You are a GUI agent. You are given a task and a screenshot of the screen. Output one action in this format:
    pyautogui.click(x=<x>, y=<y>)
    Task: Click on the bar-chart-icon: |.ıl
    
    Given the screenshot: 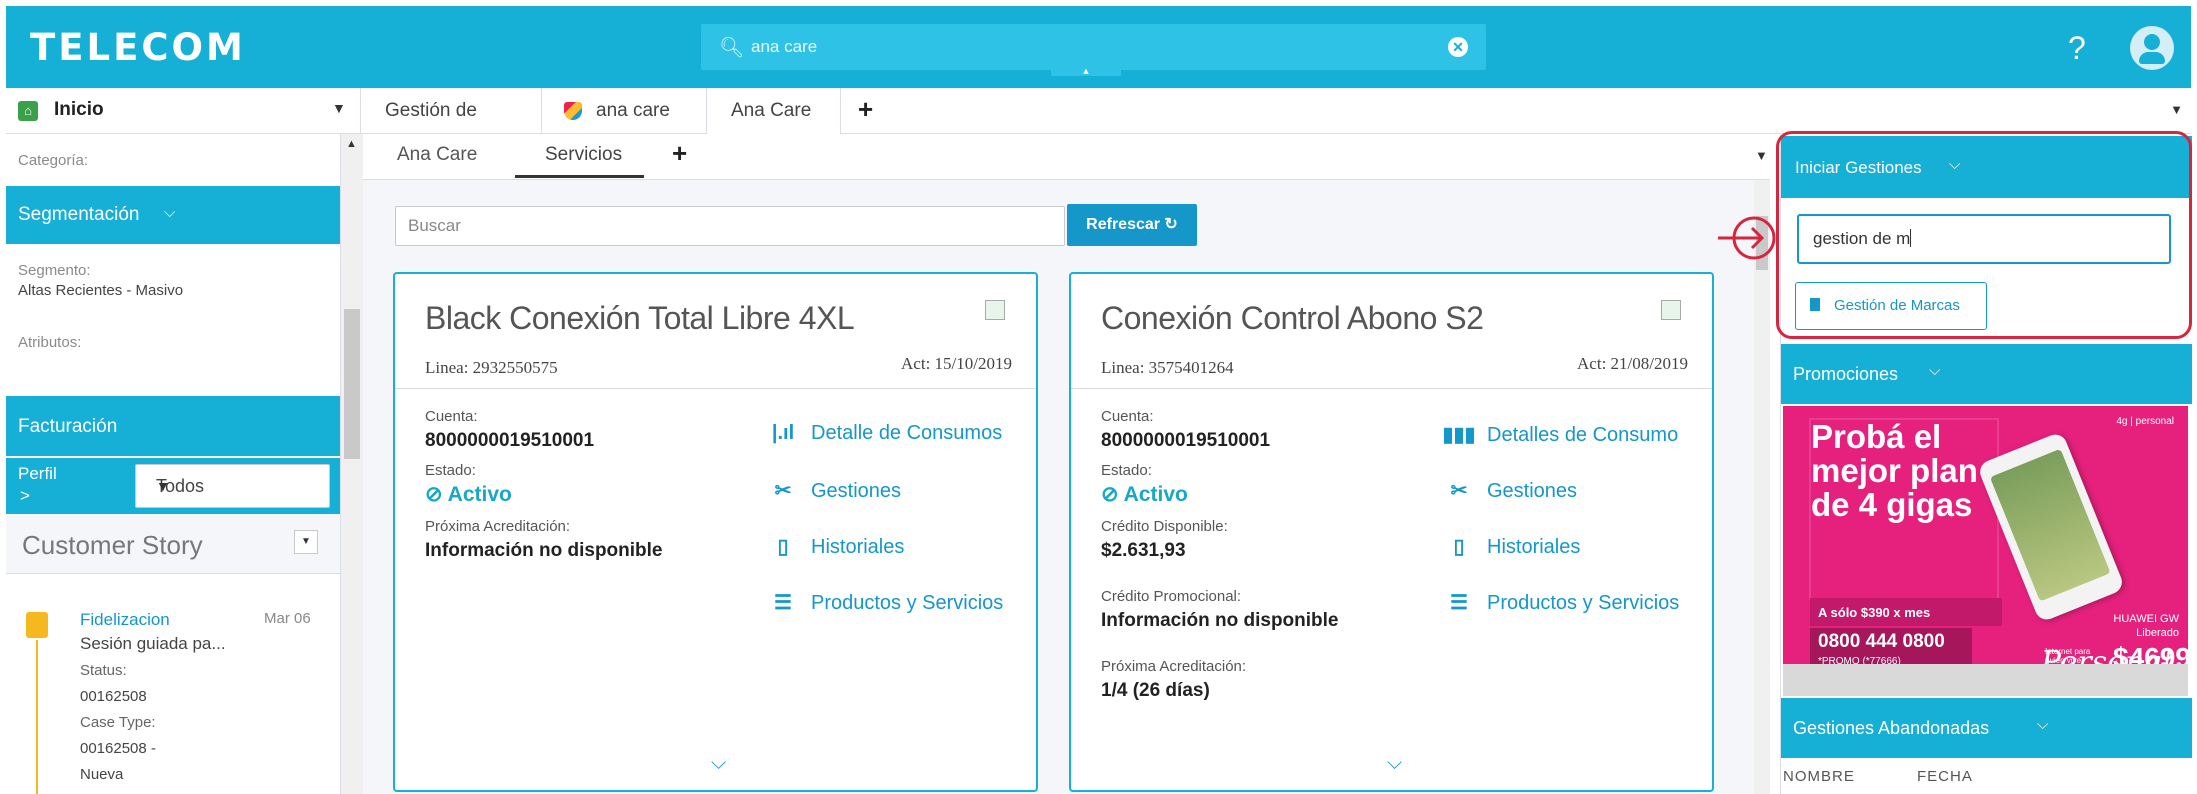 What is the action you would take?
    pyautogui.click(x=783, y=433)
    